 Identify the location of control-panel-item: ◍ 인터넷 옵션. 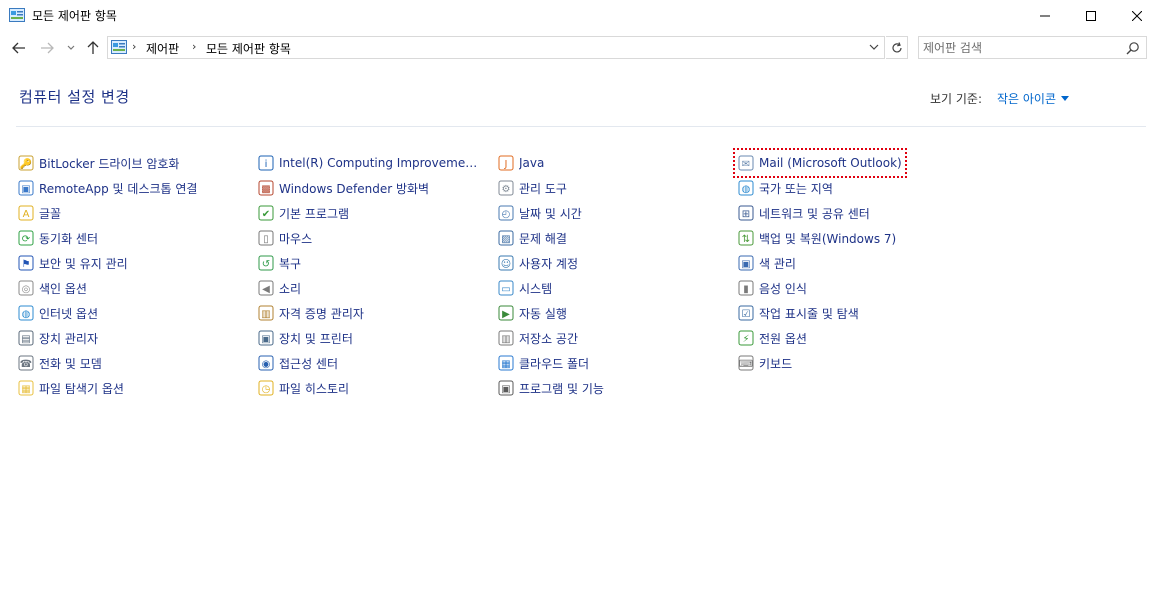
(58, 313).